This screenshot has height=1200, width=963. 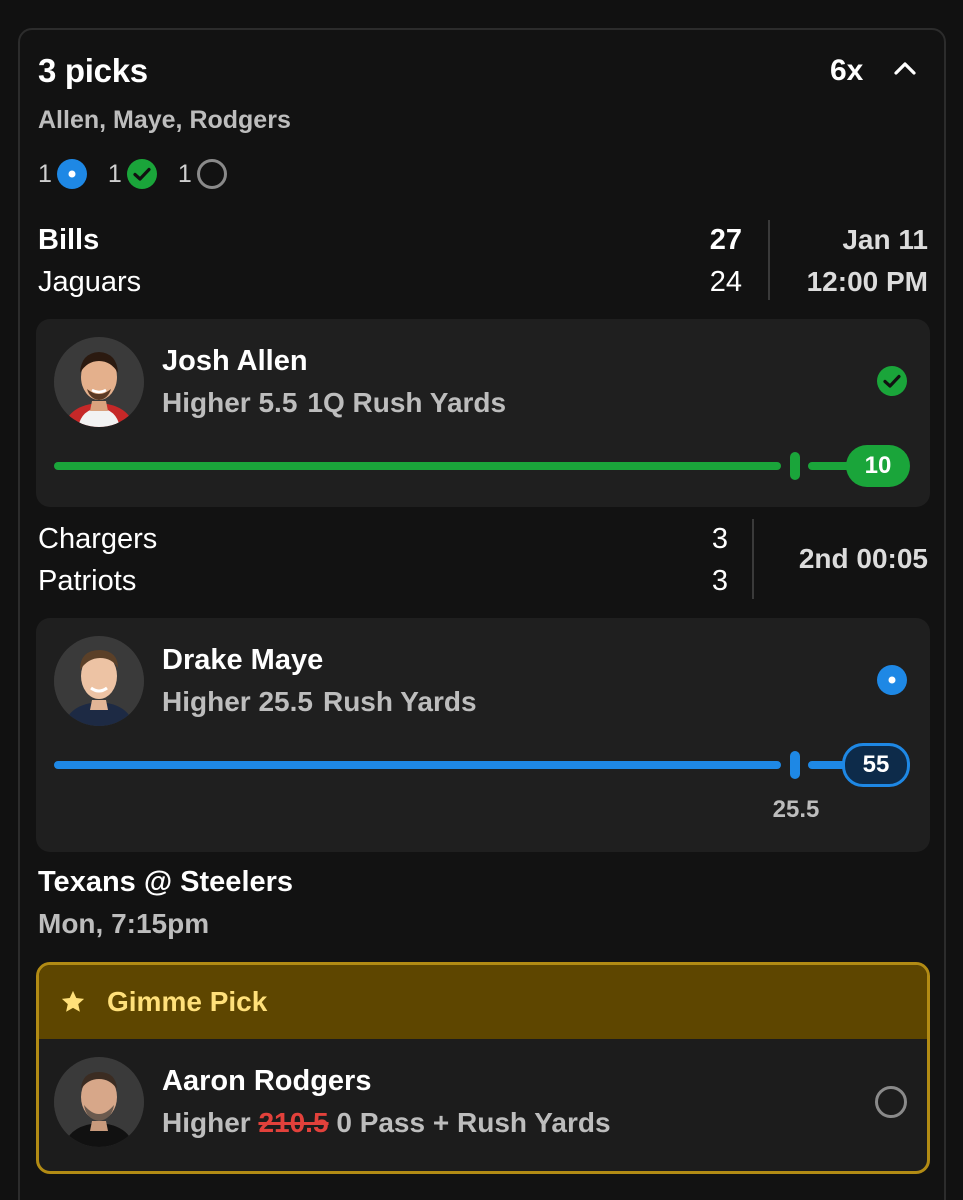 What do you see at coordinates (878, 466) in the screenshot?
I see `current-value-pill-josh-allen: 10` at bounding box center [878, 466].